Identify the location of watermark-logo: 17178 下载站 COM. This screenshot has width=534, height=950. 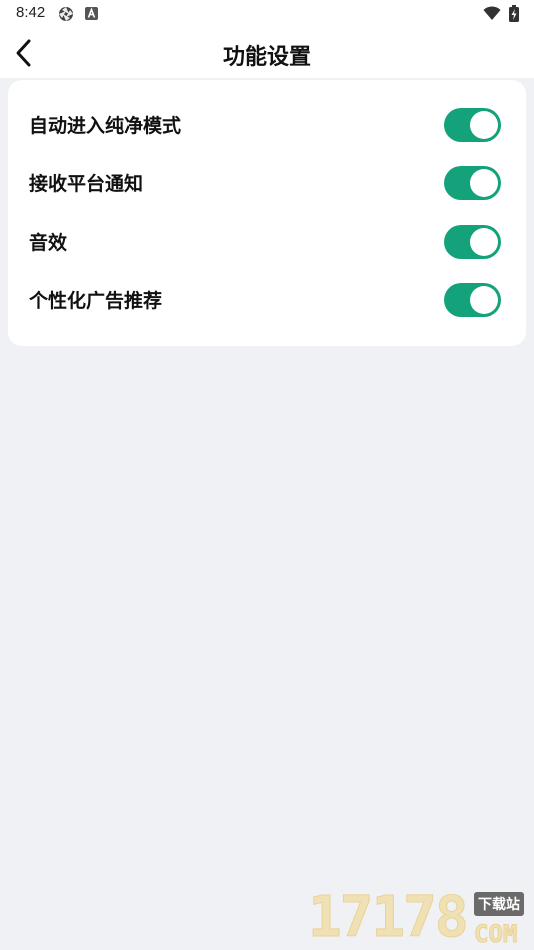
(421, 918).